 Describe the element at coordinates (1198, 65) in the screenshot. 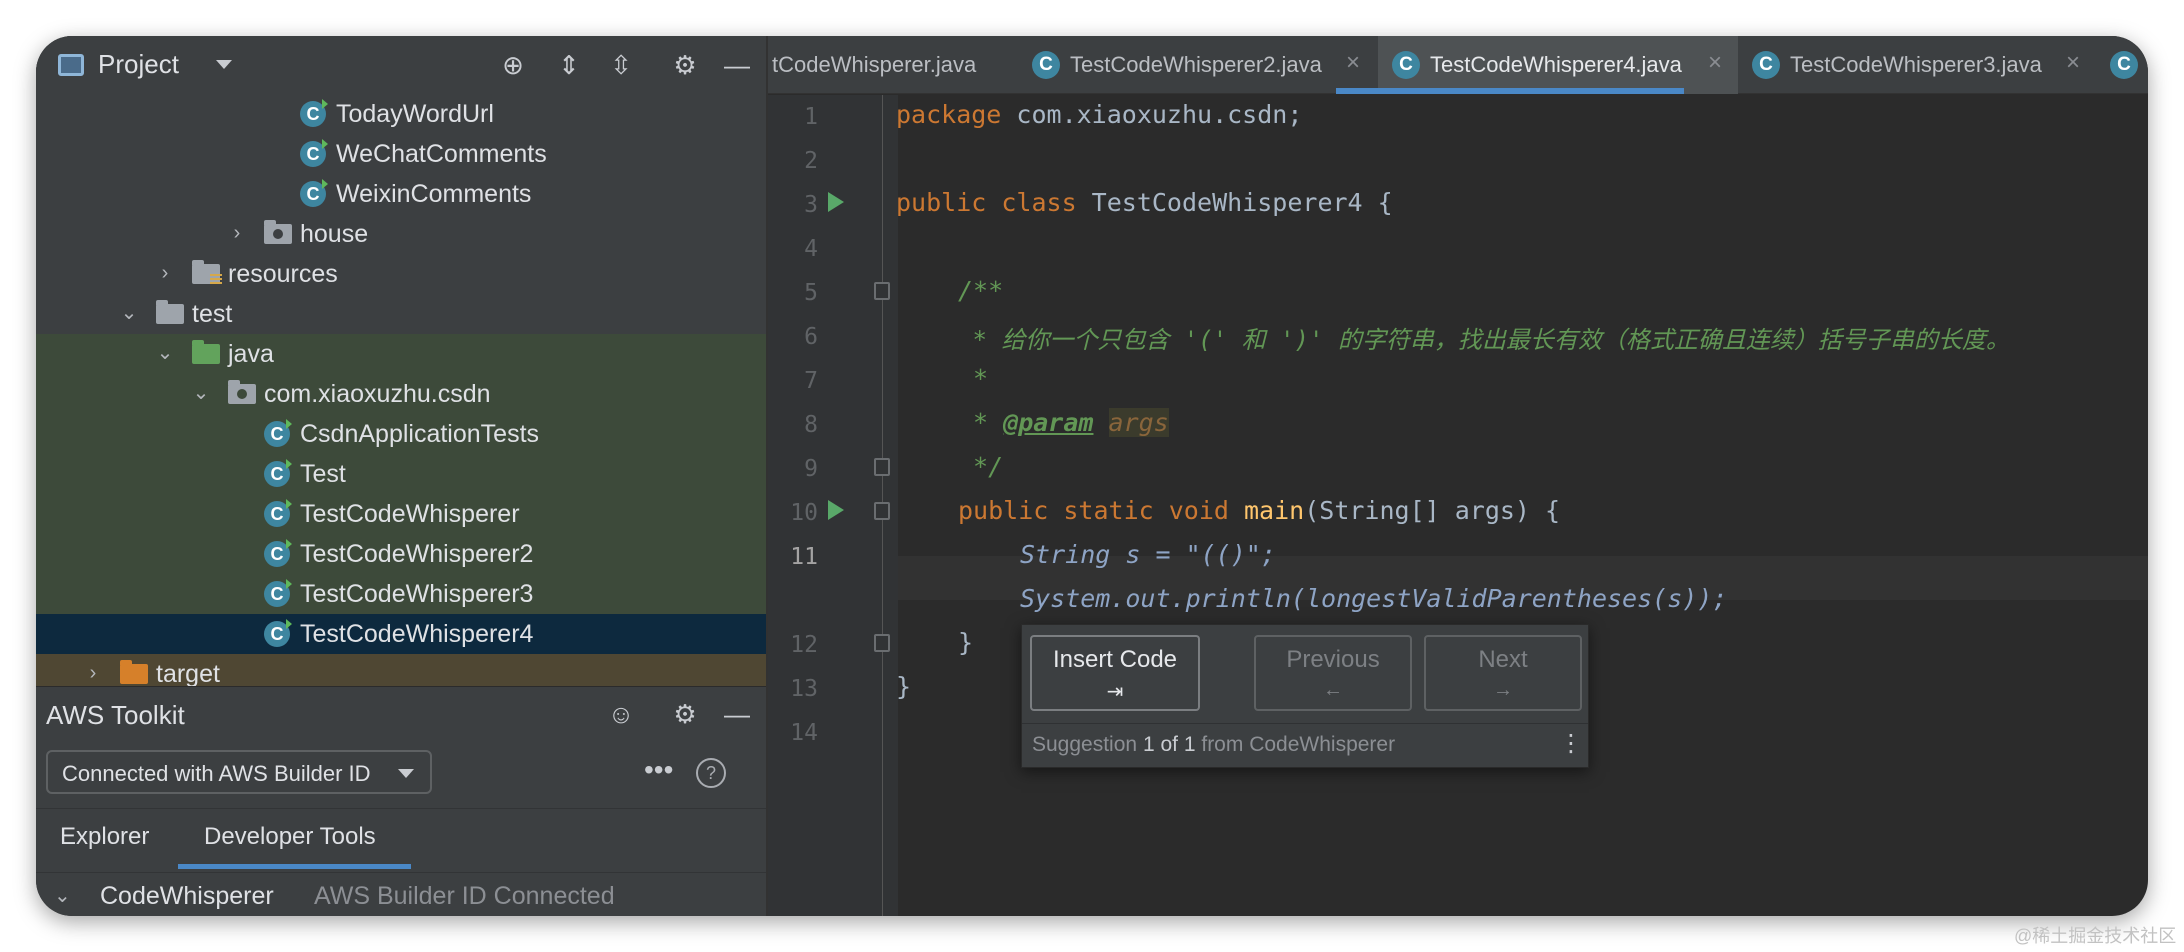

I see `editor-tab: C TestCodeWhisperer2.java ×` at that location.